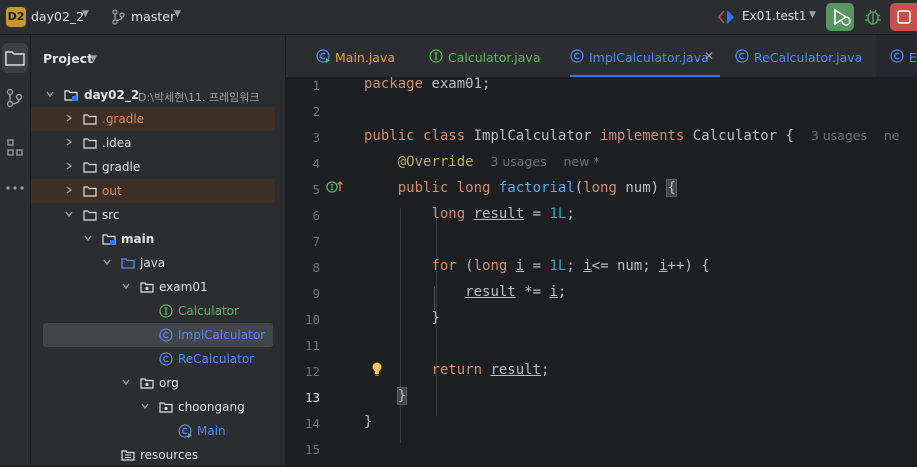 The height and width of the screenshot is (467, 917). I want to click on tree-item-label: choongang, so click(211, 407).